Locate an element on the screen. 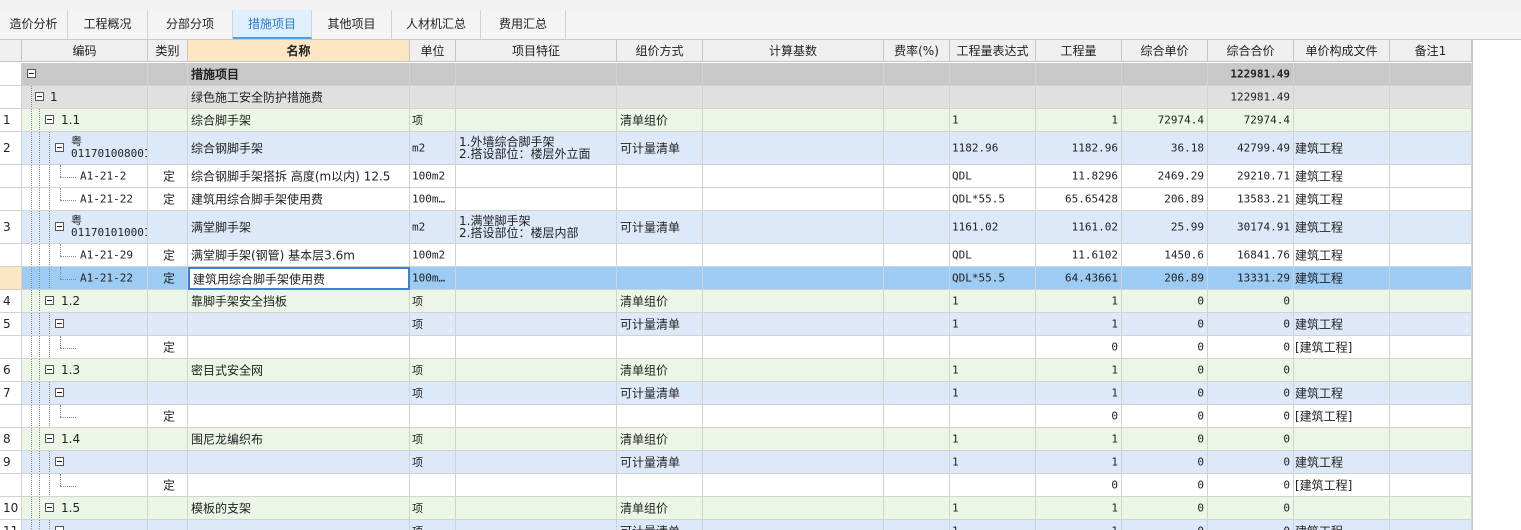  quantity-cell: 1 is located at coordinates (1079, 370).